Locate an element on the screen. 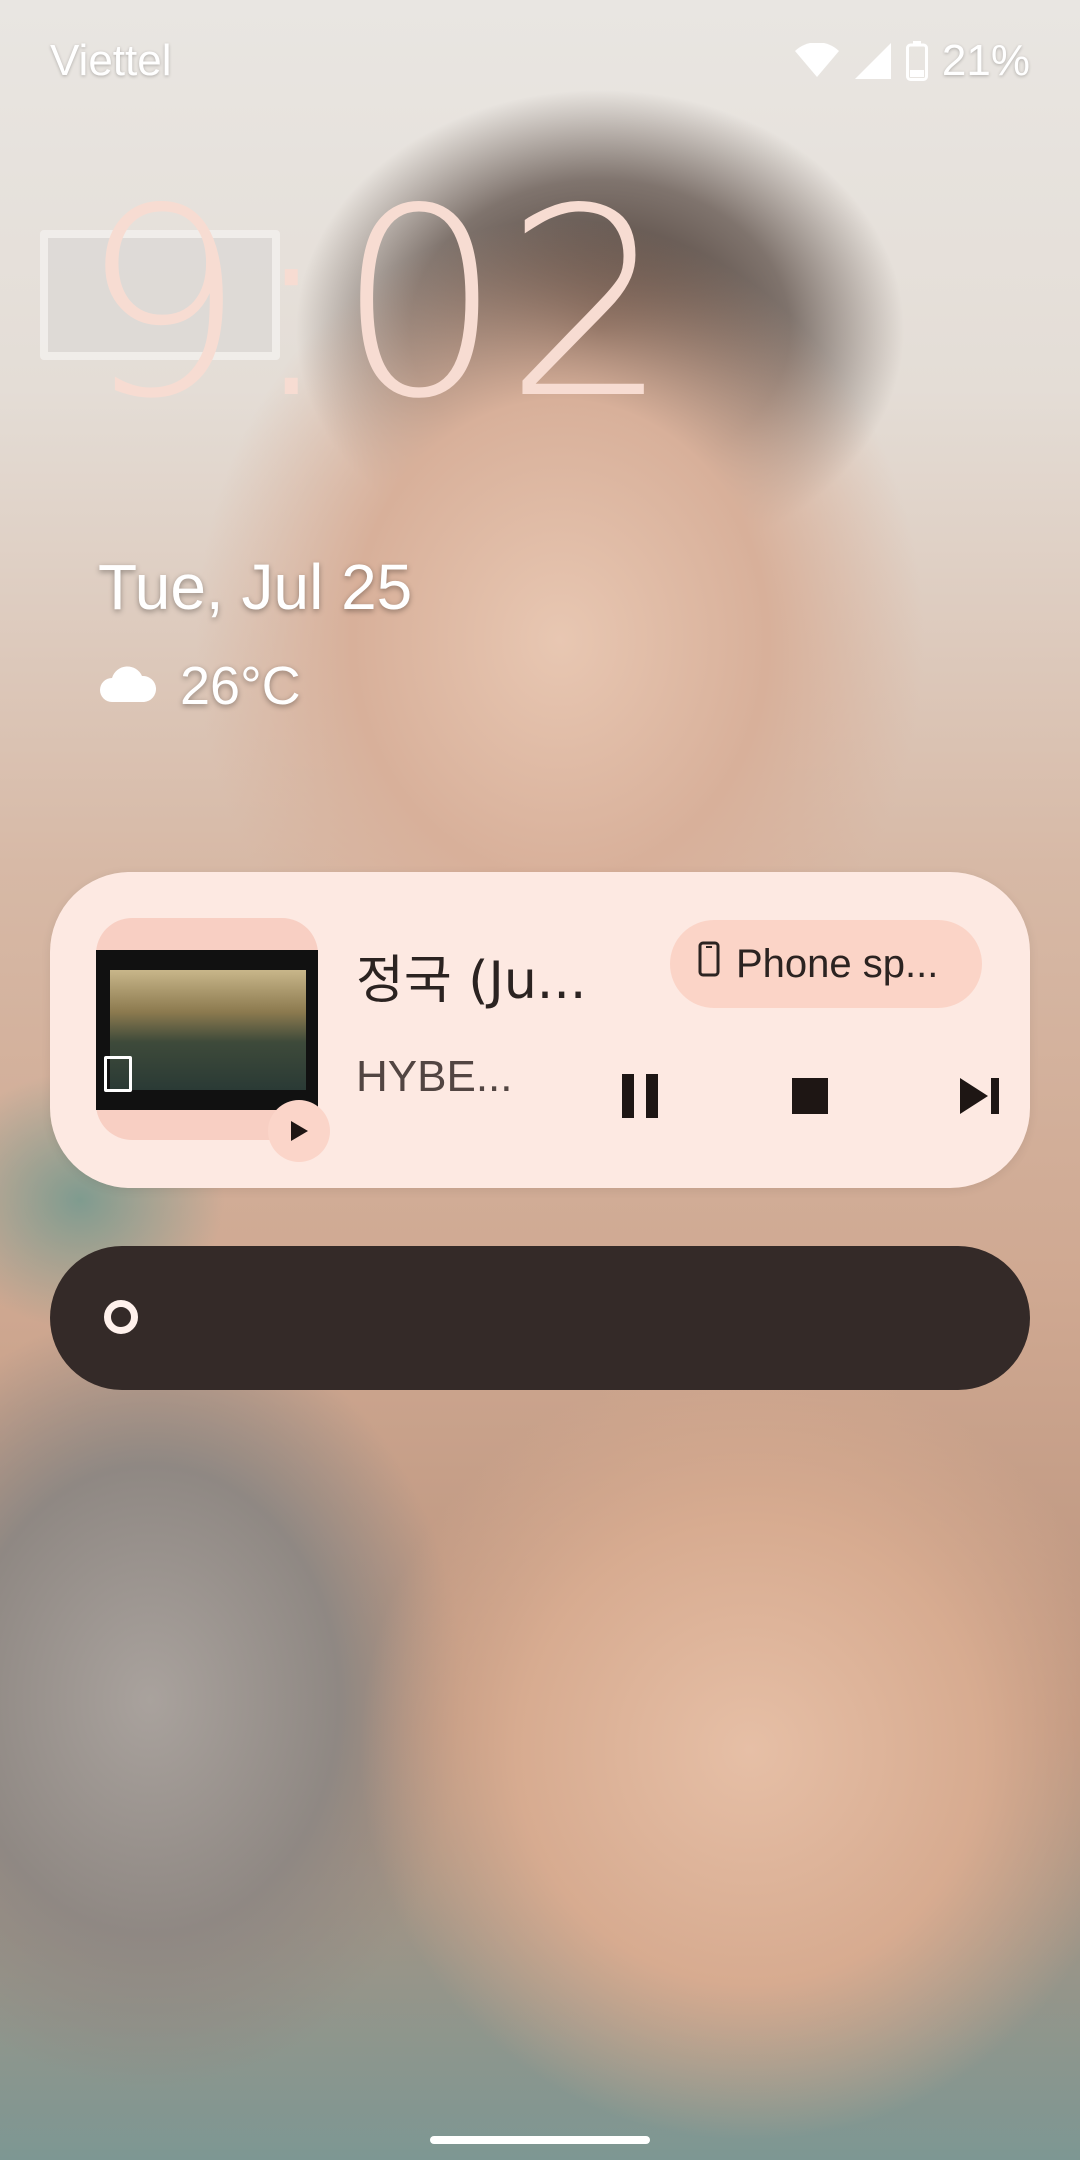  skip-next-button is located at coordinates (980, 1096).